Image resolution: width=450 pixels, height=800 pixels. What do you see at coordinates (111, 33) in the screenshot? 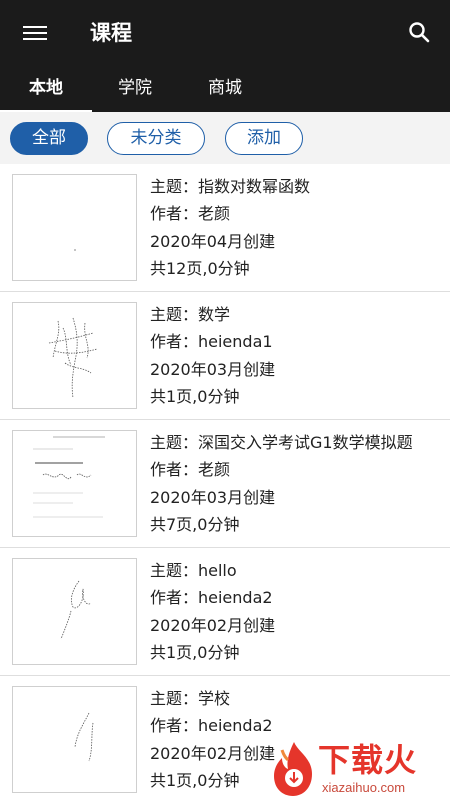
I see `page-title: 课程` at bounding box center [111, 33].